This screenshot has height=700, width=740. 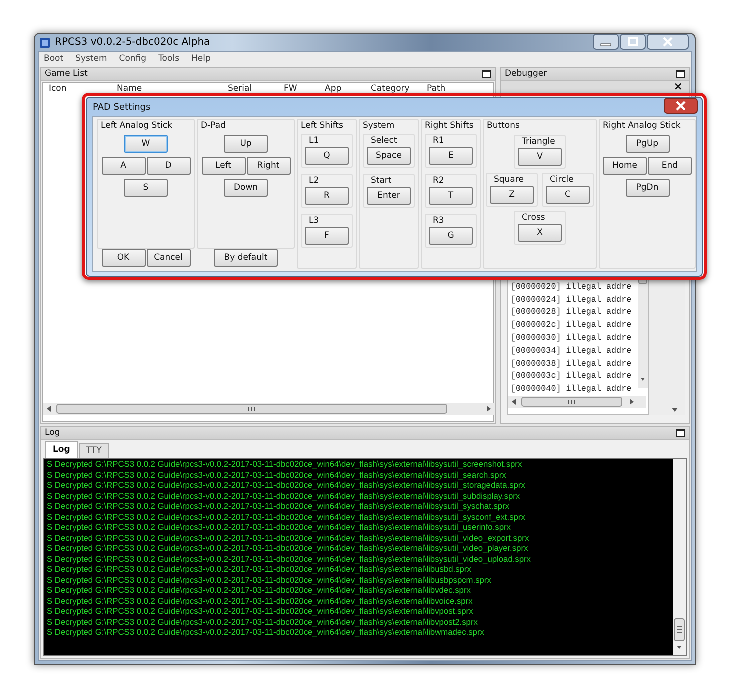 I want to click on log-line: S Decrypted G:\RPCS3 0.0.2 Guide\rpcs3-v0.0.2-2017-03-11-dbc020ce_win64\dev_flash\sys\external\libsysutil_video_export.sprx, so click(x=288, y=537).